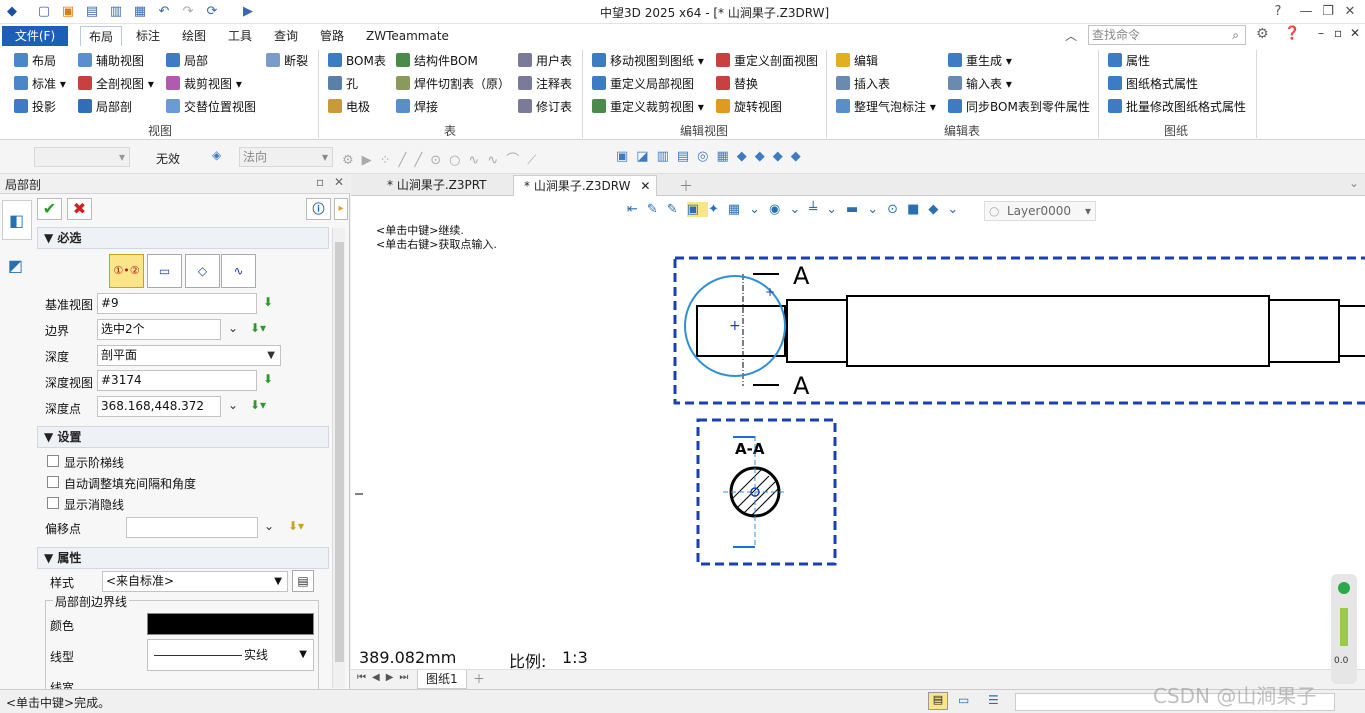  Describe the element at coordinates (1129, 61) in the screenshot. I see `sheet-properties-button: 属性` at that location.